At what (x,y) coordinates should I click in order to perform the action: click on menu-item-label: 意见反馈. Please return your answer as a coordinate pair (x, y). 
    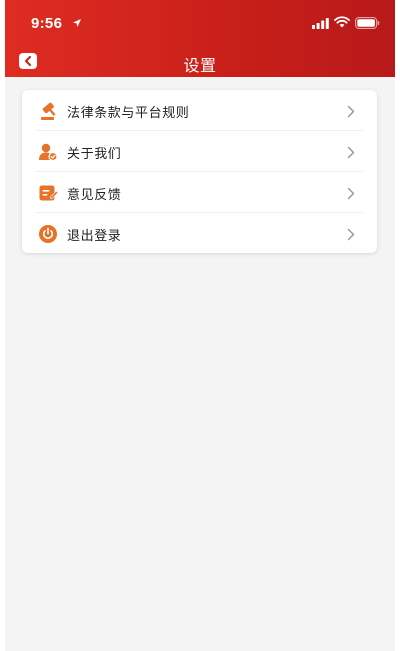
    Looking at the image, I should click on (94, 195).